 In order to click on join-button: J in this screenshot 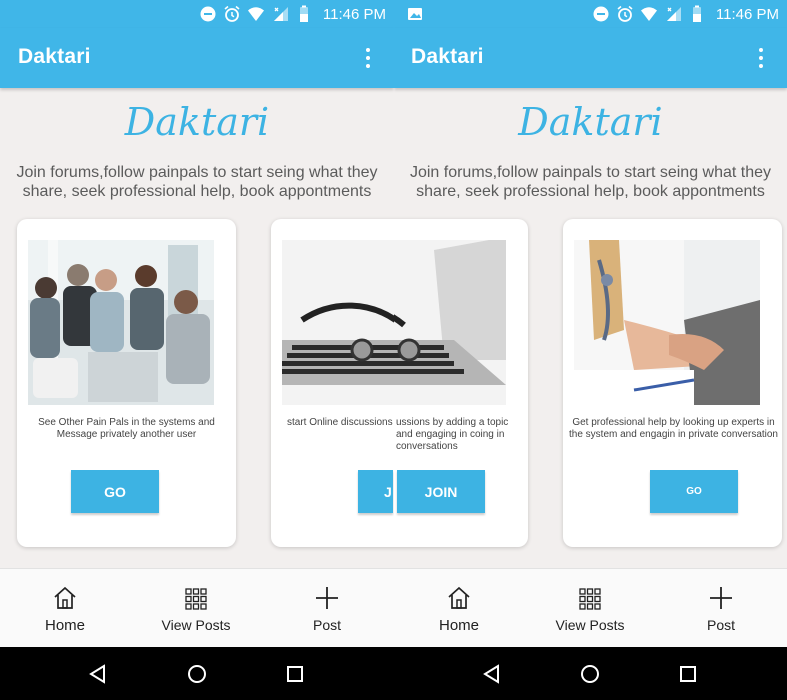, I will do `click(375, 491)`.